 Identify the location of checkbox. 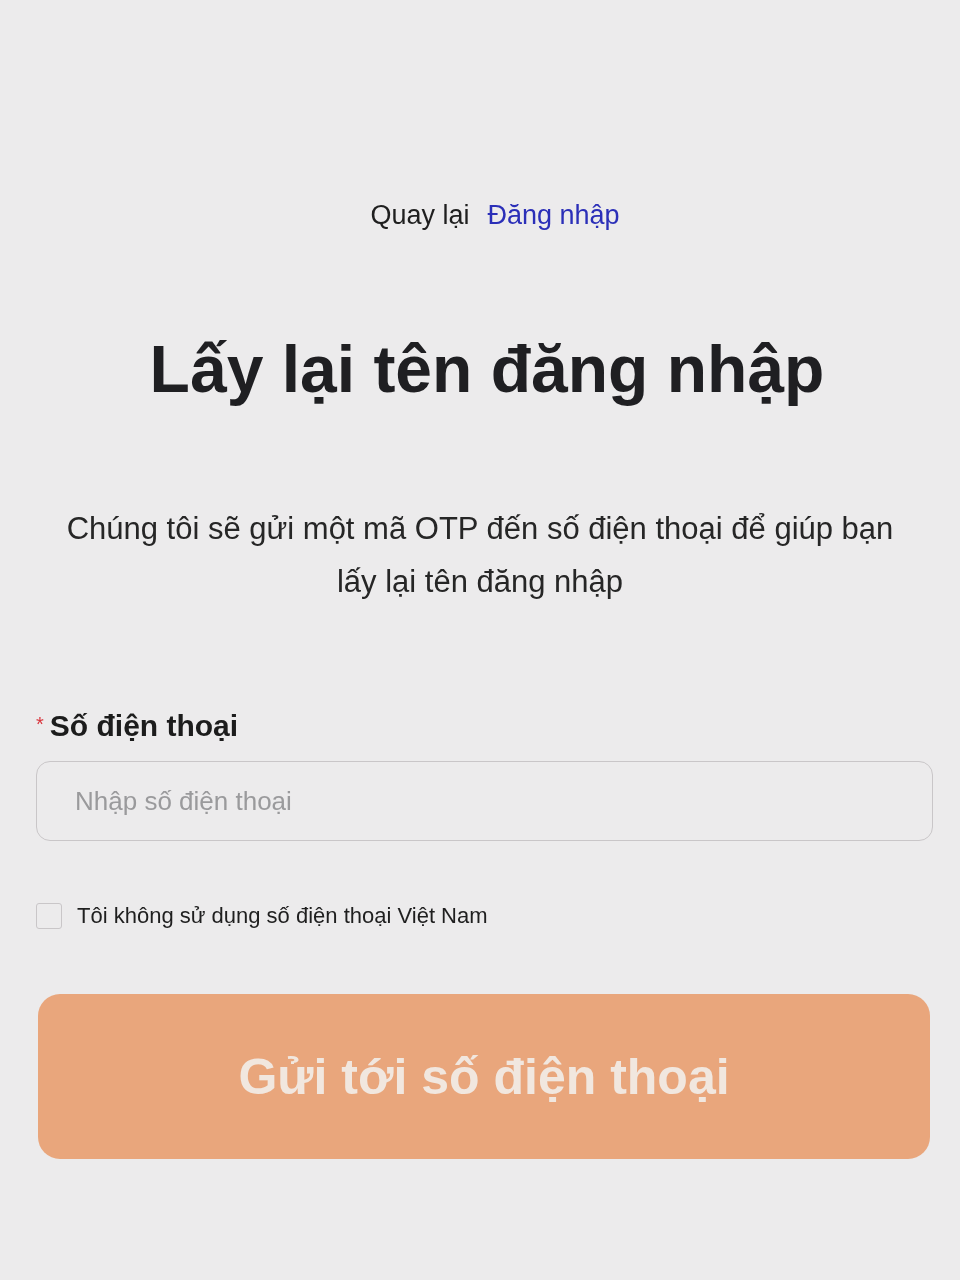
(49, 916).